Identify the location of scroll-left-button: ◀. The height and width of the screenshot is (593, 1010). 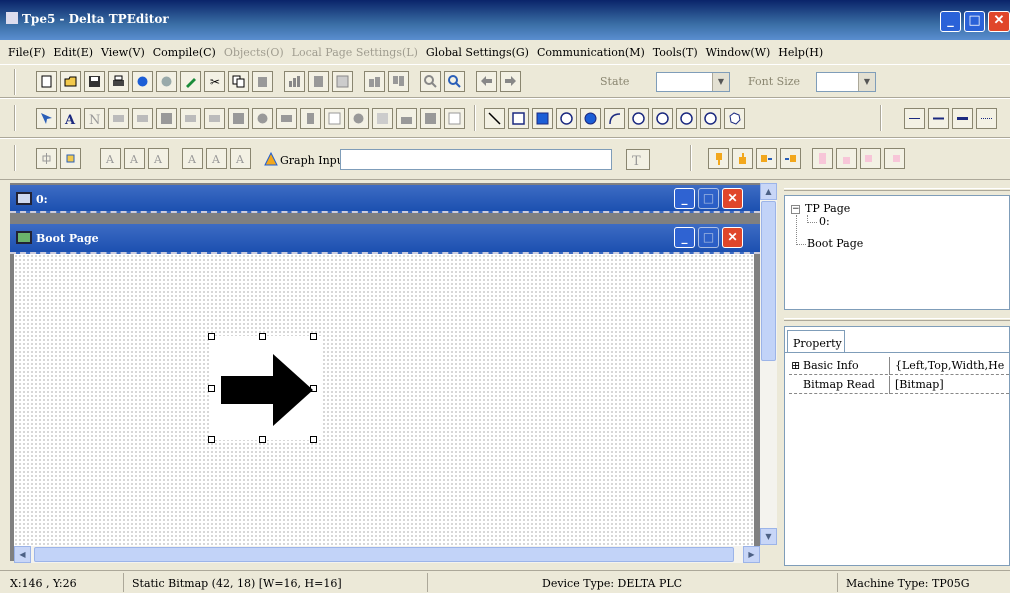
(22, 554).